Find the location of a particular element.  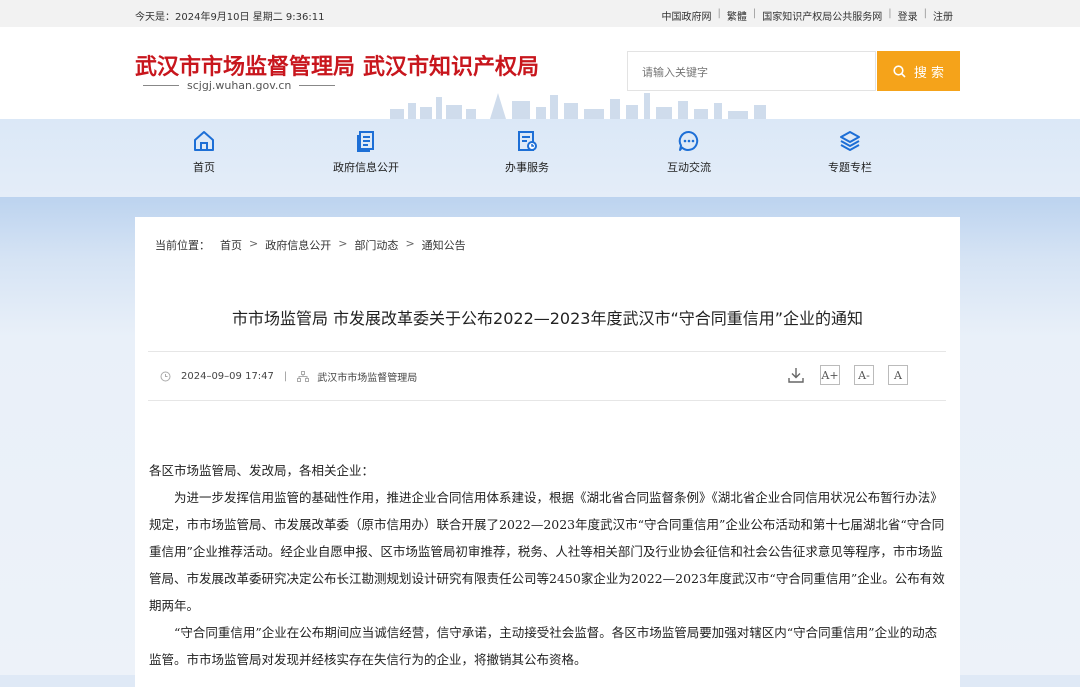

search-button: 搜 索 is located at coordinates (918, 71).